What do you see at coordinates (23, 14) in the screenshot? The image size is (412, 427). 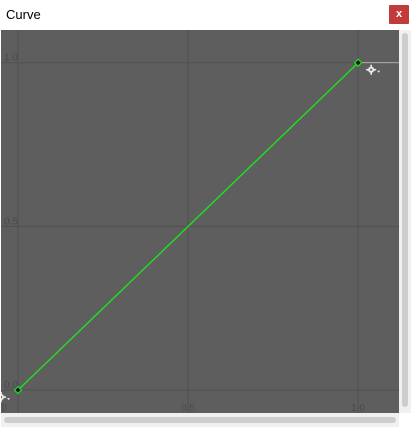 I see `window-title: Curve` at bounding box center [23, 14].